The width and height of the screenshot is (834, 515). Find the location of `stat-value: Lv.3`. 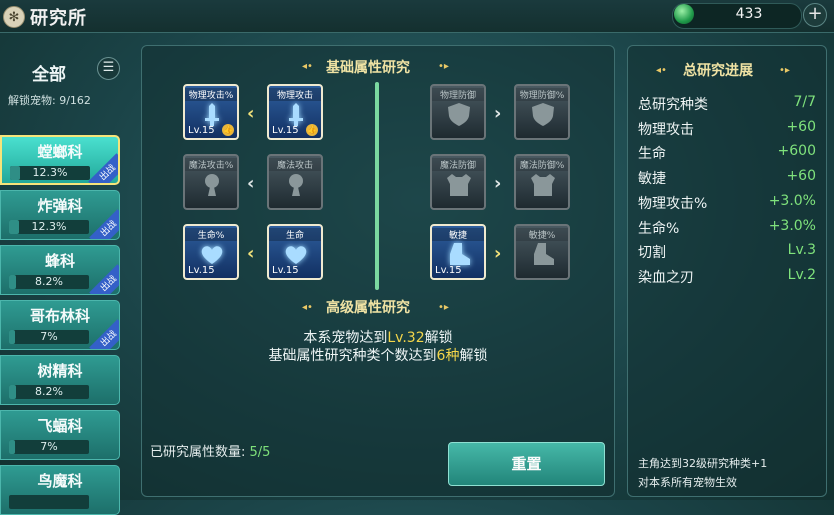

stat-value: Lv.3 is located at coordinates (801, 250).